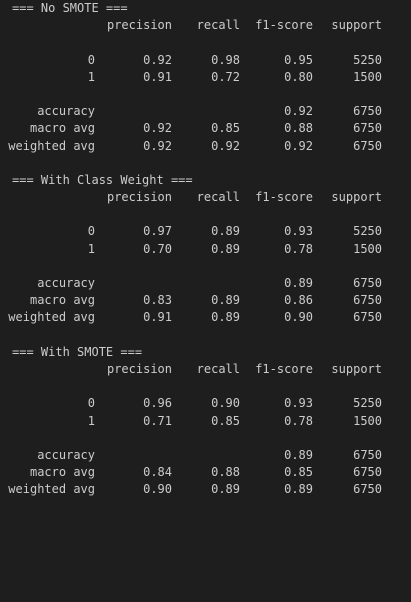 The height and width of the screenshot is (602, 411). I want to click on recall-value: 0.90, so click(225, 403).